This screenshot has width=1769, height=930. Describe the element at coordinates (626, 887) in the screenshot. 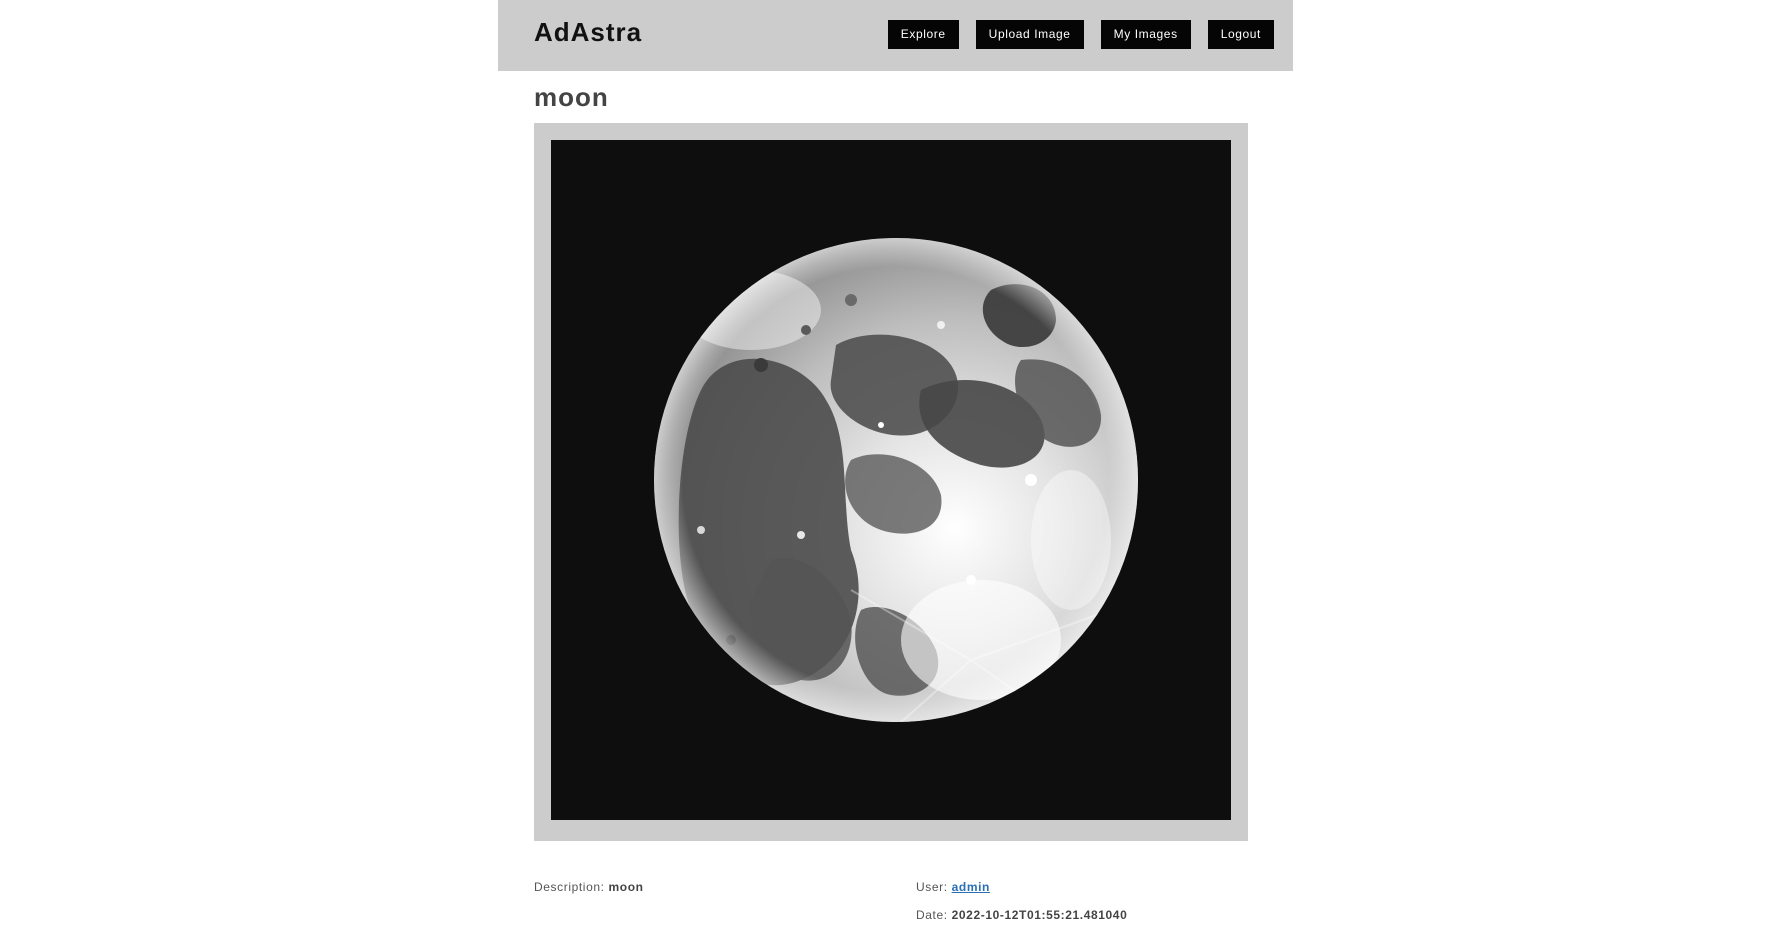

I see `description-value: moon` at that location.